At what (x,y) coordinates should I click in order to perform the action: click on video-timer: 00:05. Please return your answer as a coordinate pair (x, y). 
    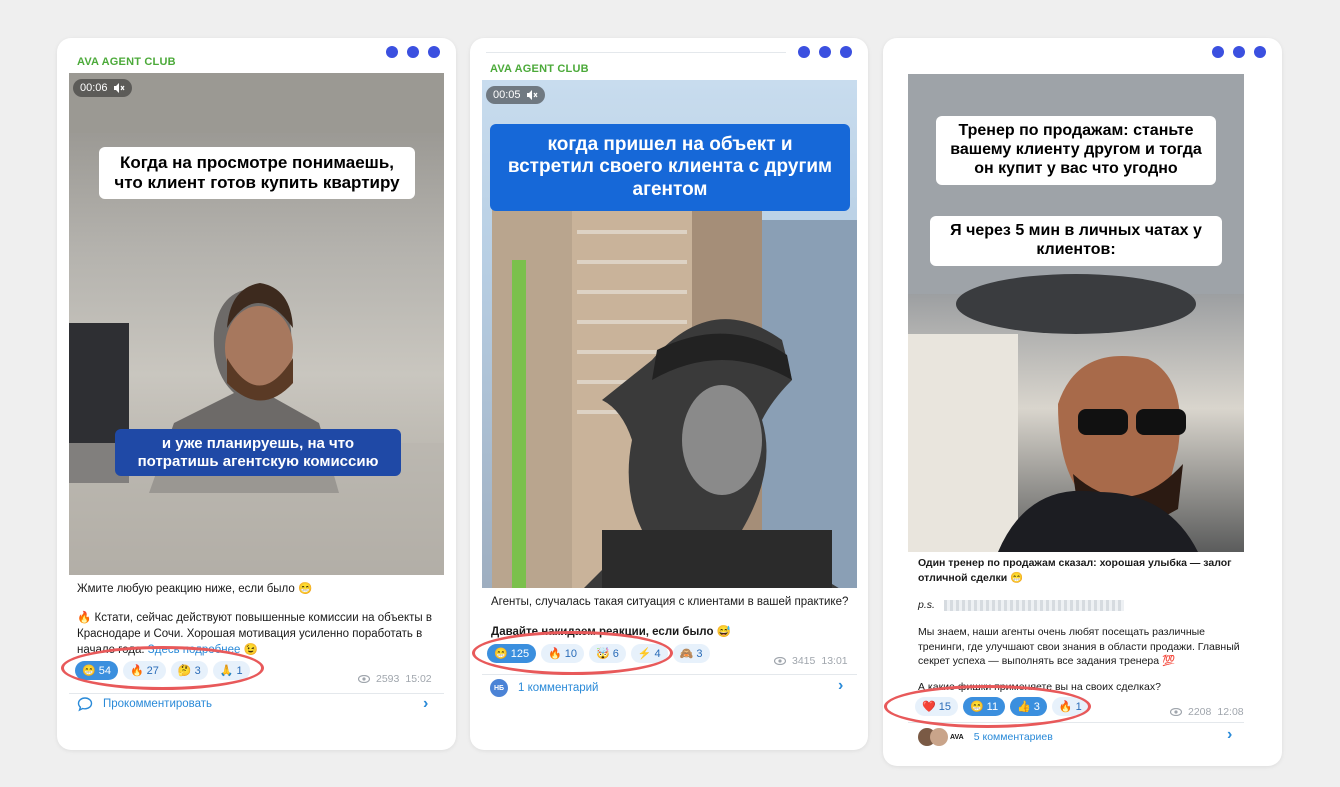
    Looking at the image, I should click on (515, 95).